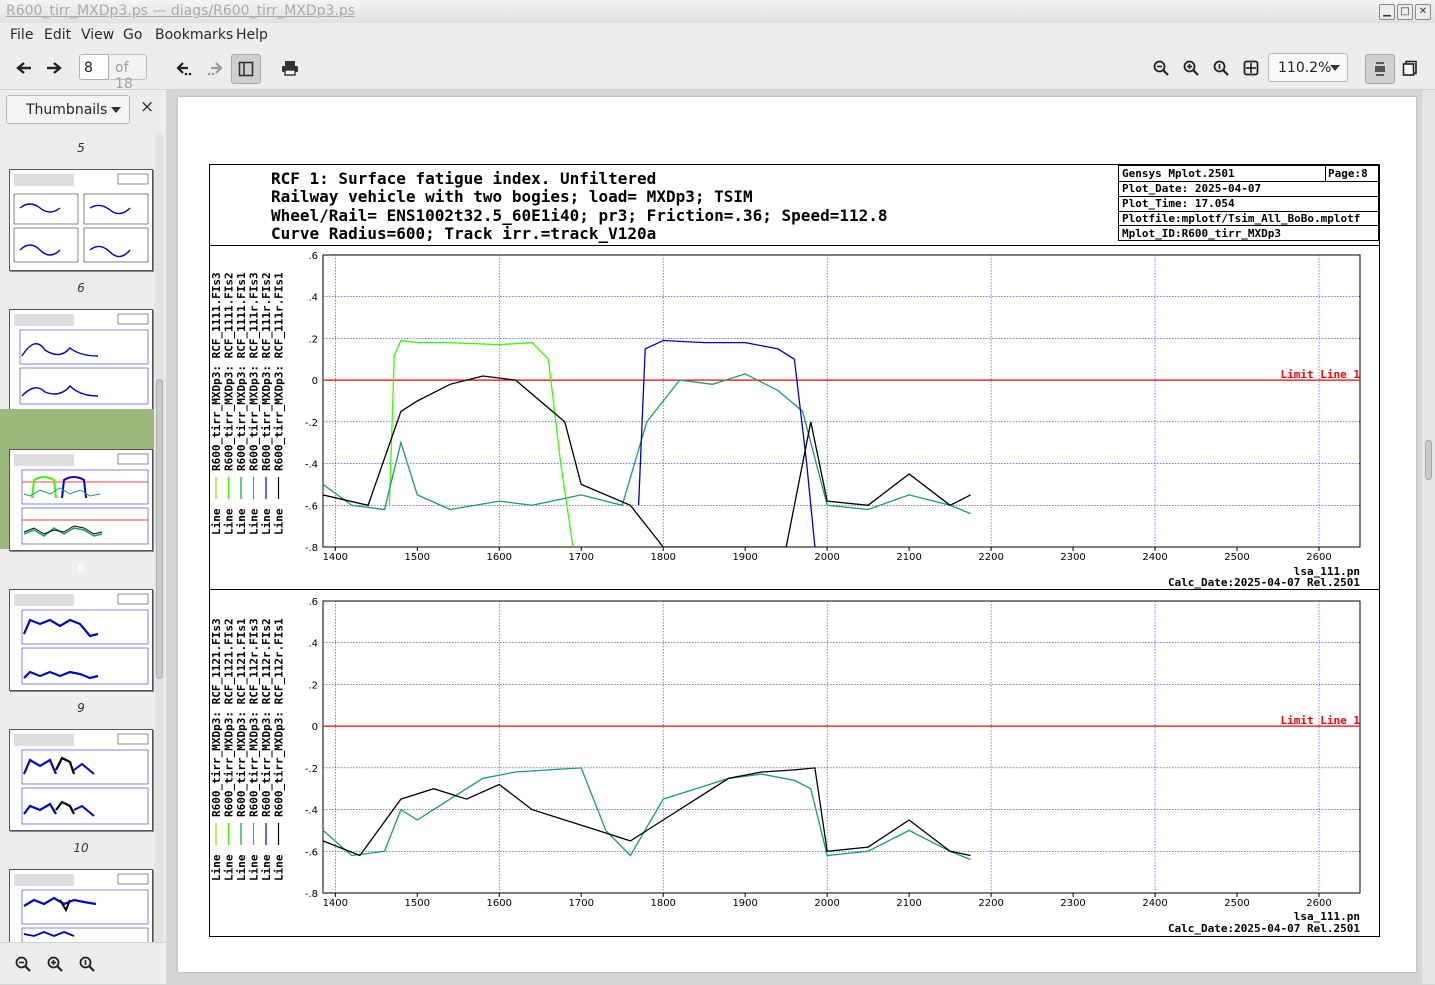  I want to click on x-tick-label: 2200, so click(990, 557).